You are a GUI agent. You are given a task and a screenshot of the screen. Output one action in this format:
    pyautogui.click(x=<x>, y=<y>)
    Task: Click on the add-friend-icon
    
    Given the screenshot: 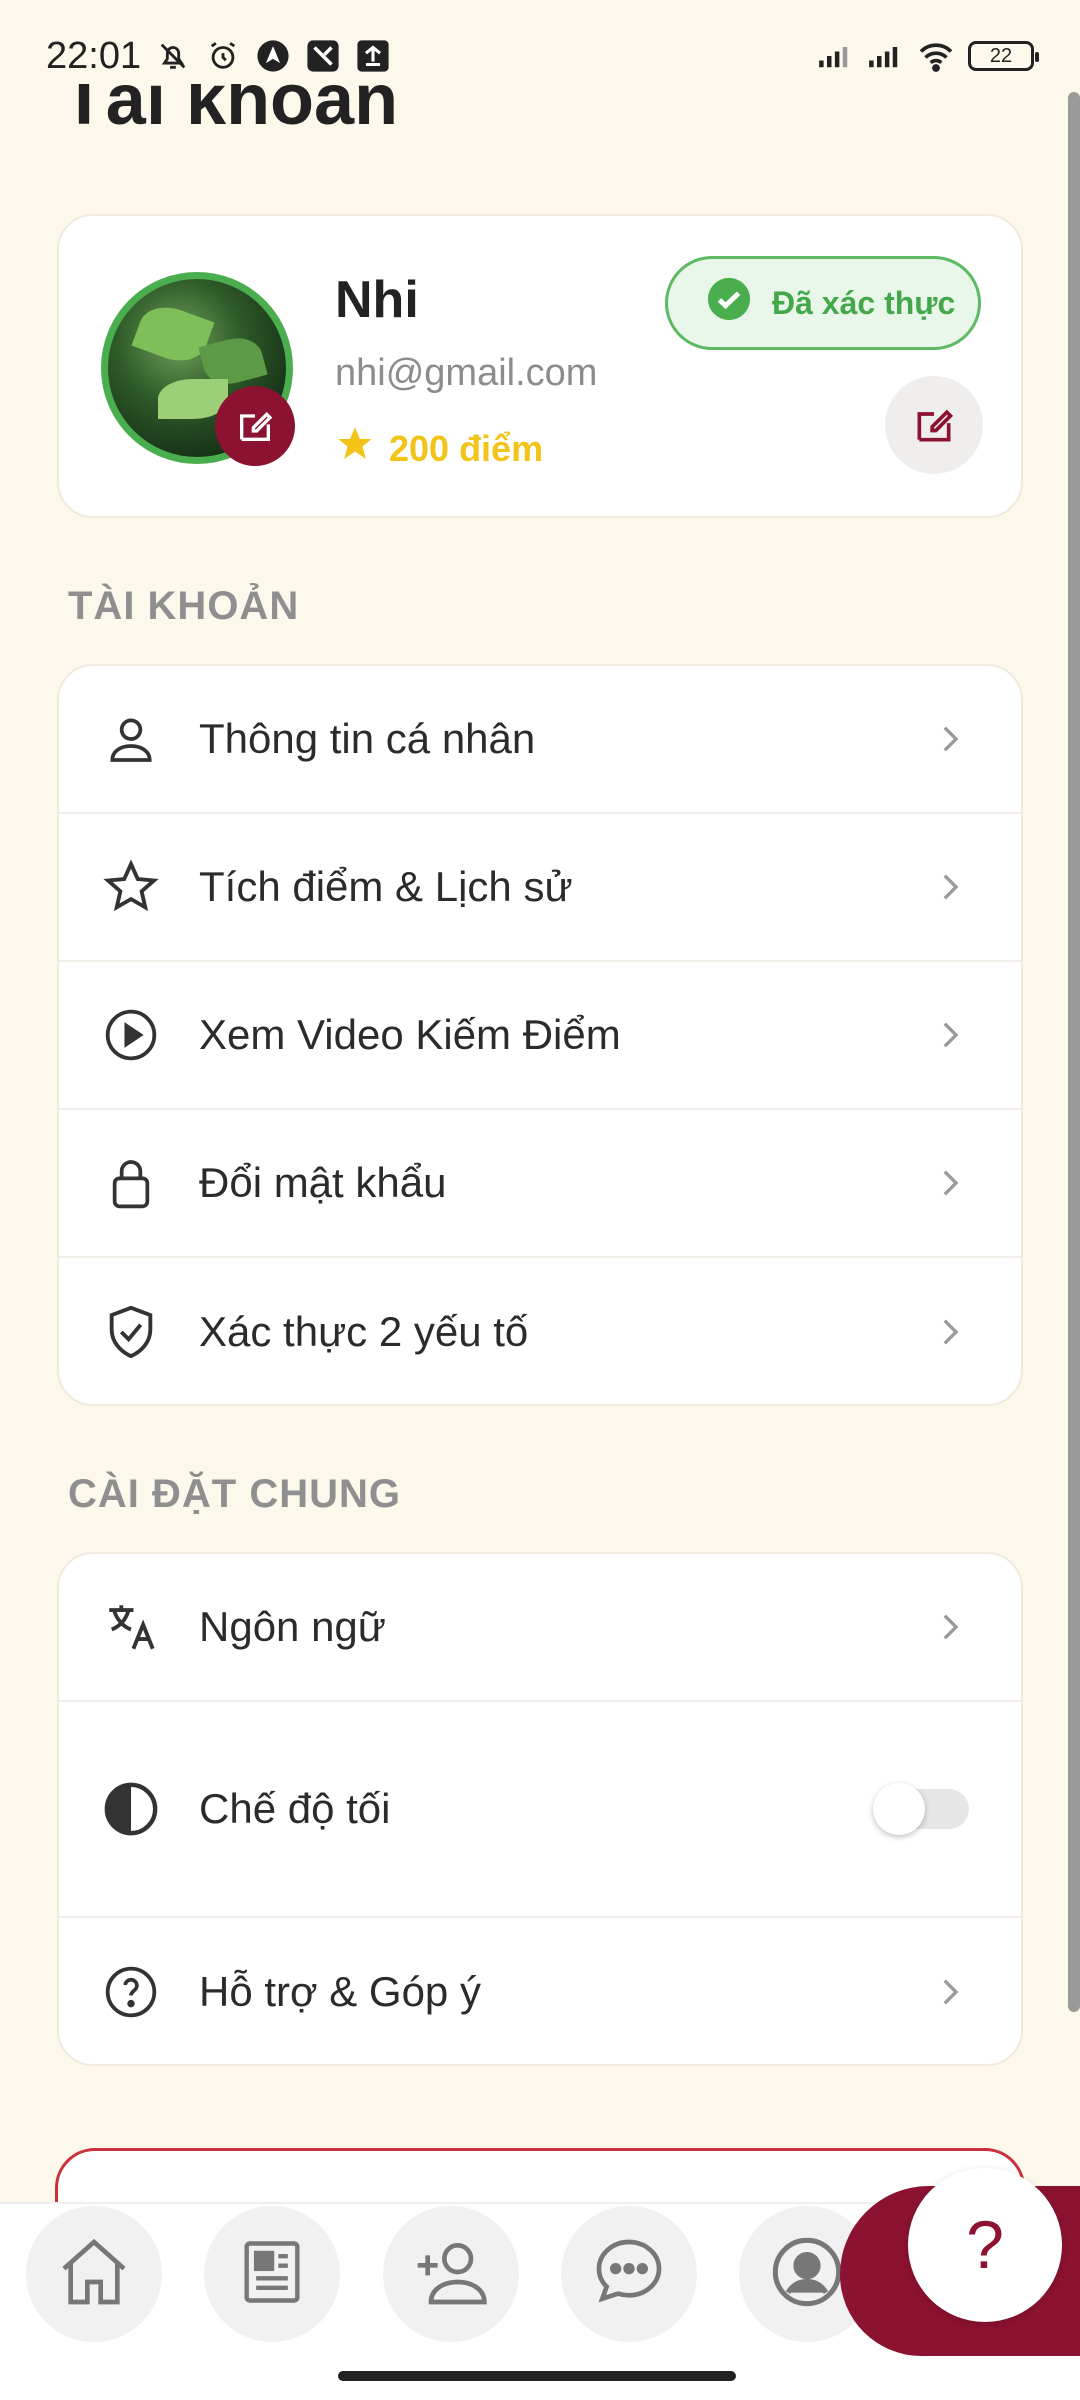 What is the action you would take?
    pyautogui.click(x=451, y=2274)
    